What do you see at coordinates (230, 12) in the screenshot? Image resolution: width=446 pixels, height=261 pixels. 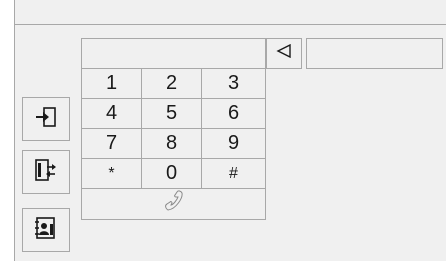 I see `title-bar` at bounding box center [230, 12].